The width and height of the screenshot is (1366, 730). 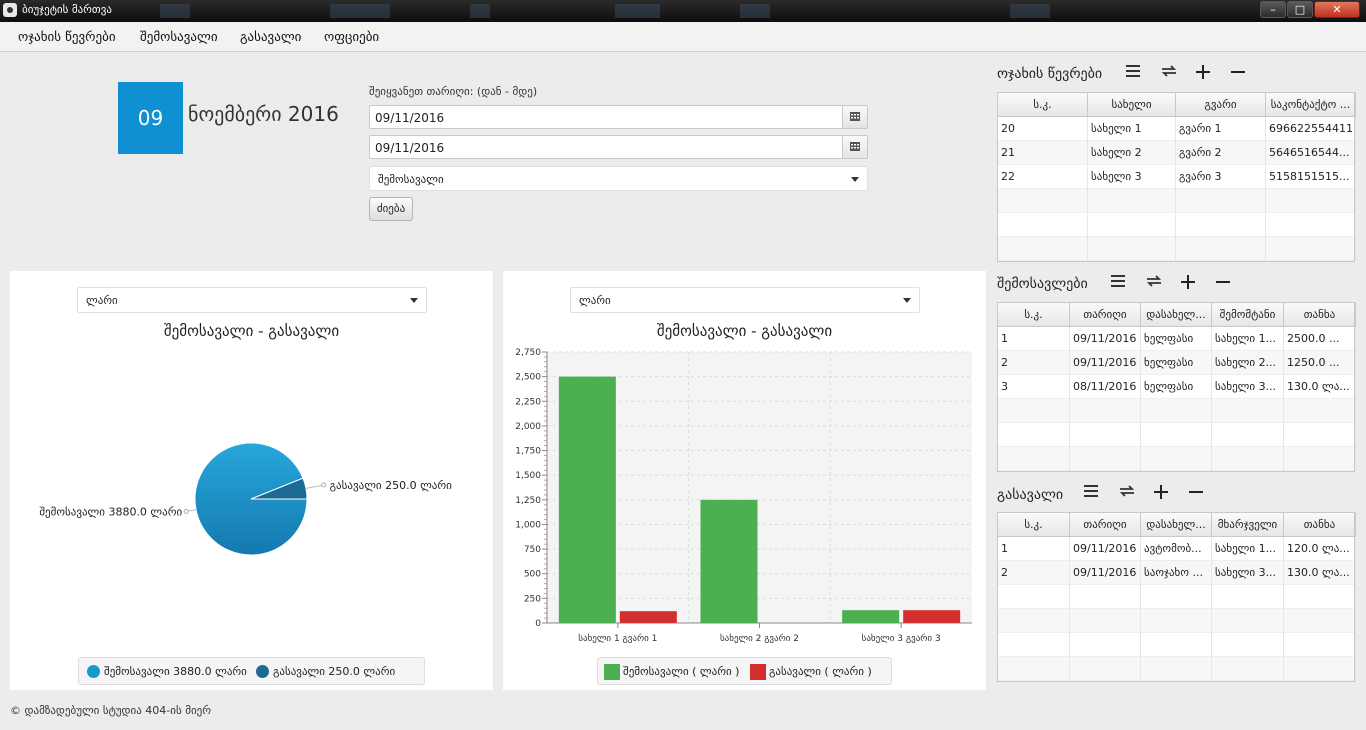 What do you see at coordinates (618, 178) in the screenshot?
I see `type-select: შემოსავალი` at bounding box center [618, 178].